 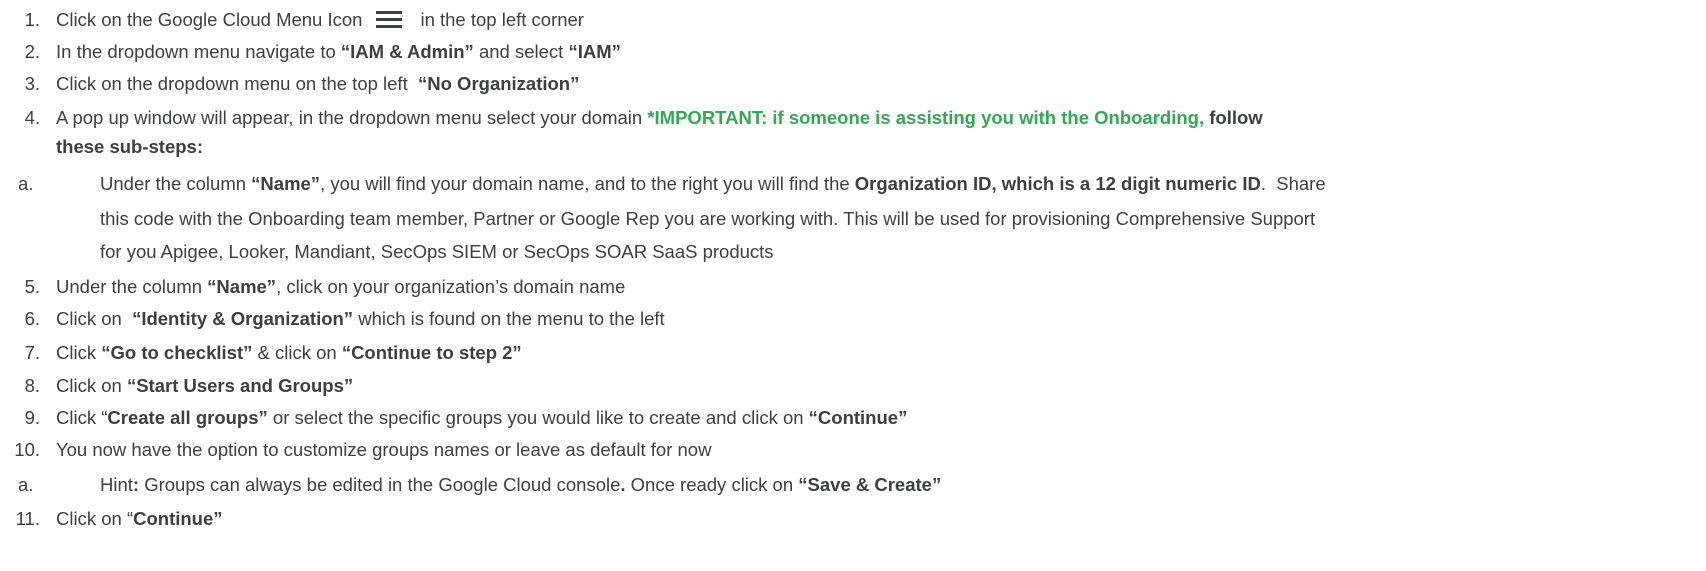 What do you see at coordinates (431, 352) in the screenshot?
I see `step-bold-text: “Continue to step 2”` at bounding box center [431, 352].